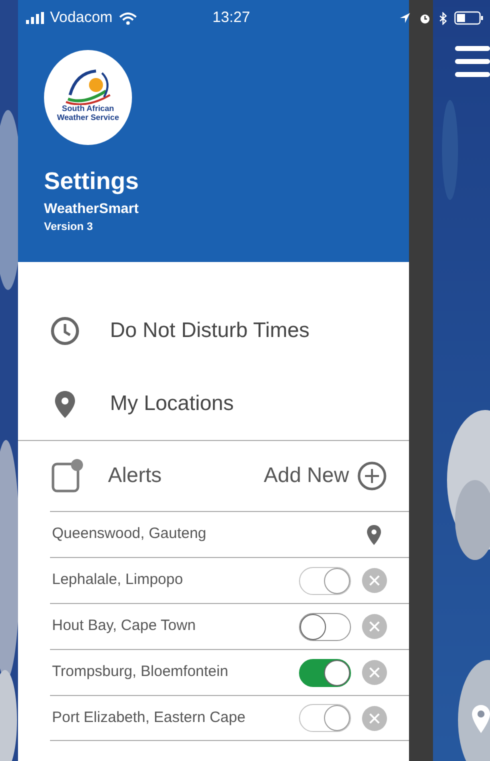 The width and height of the screenshot is (490, 761). What do you see at coordinates (231, 18) in the screenshot?
I see `status-time: 13:27` at bounding box center [231, 18].